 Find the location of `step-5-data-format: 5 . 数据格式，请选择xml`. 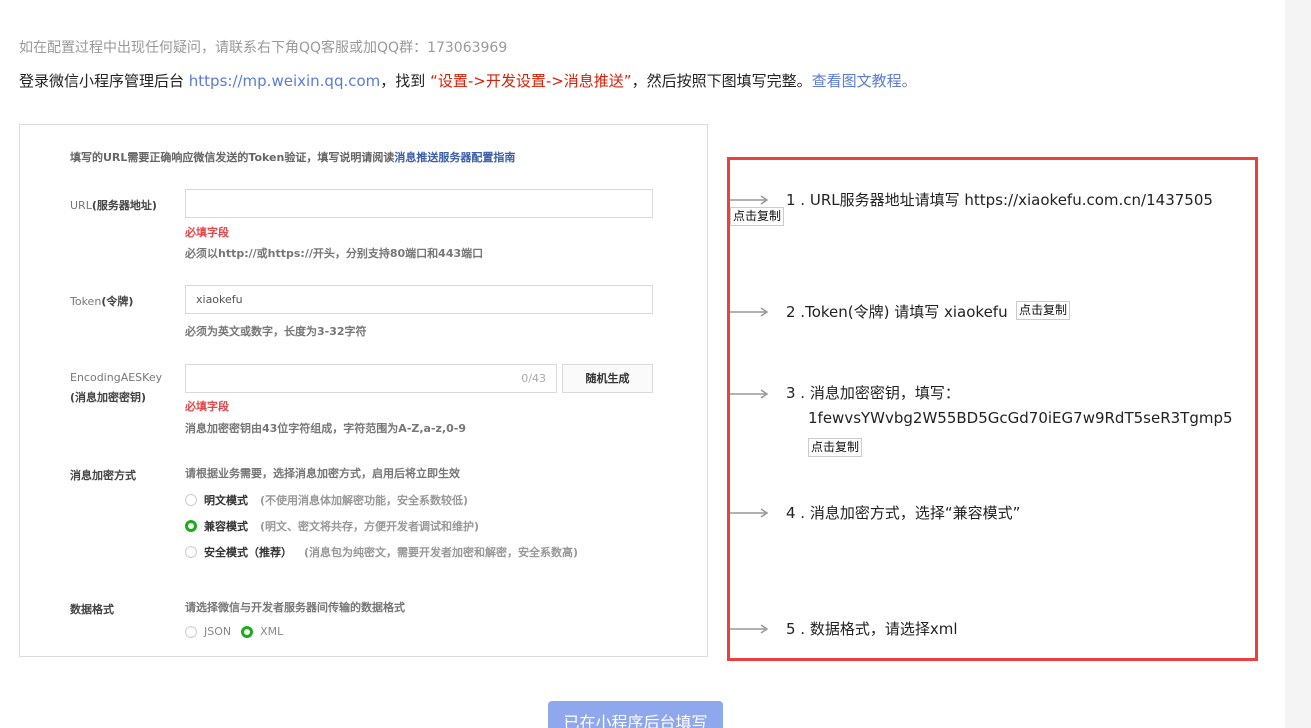

step-5-data-format: 5 . 数据格式，请选择xml is located at coordinates (872, 629).